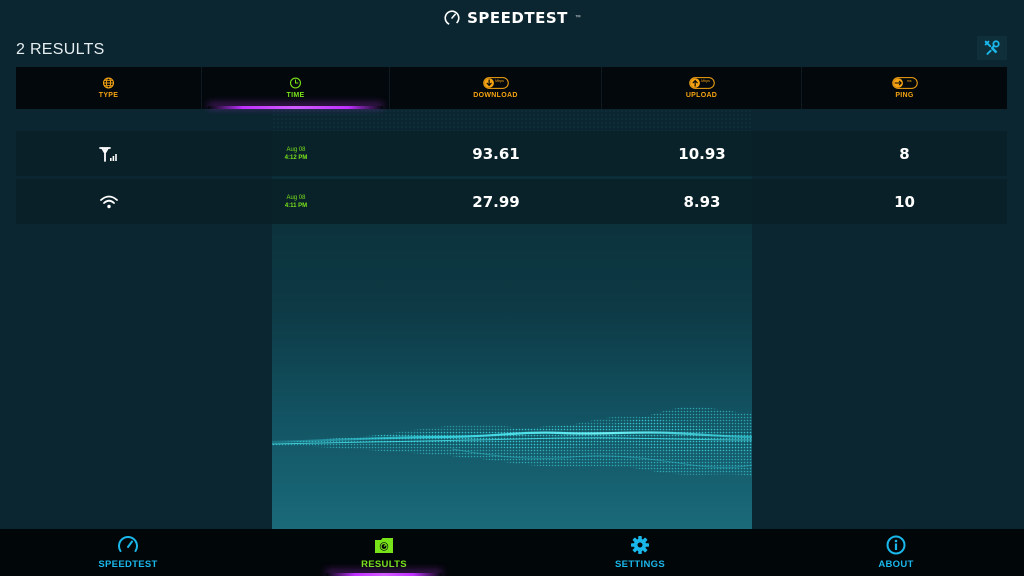  What do you see at coordinates (499, 81) in the screenshot?
I see `download-unit: Mbps` at bounding box center [499, 81].